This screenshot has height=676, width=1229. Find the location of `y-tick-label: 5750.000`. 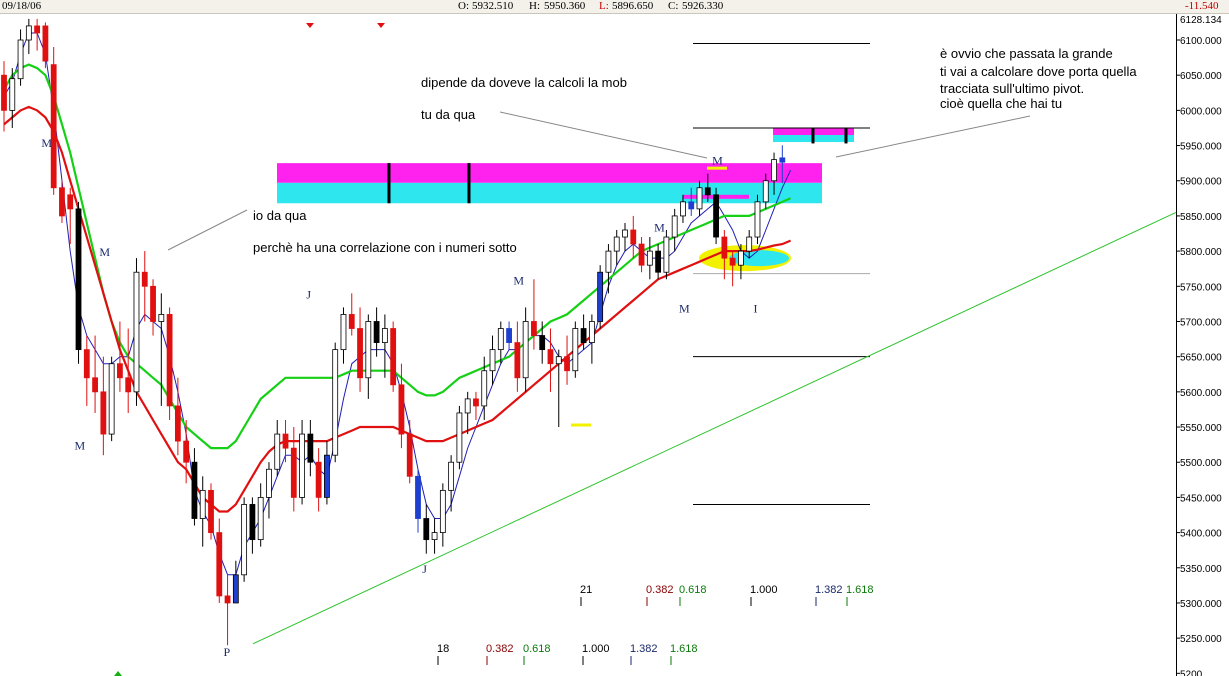

y-tick-label: 5750.000 is located at coordinates (1201, 287).